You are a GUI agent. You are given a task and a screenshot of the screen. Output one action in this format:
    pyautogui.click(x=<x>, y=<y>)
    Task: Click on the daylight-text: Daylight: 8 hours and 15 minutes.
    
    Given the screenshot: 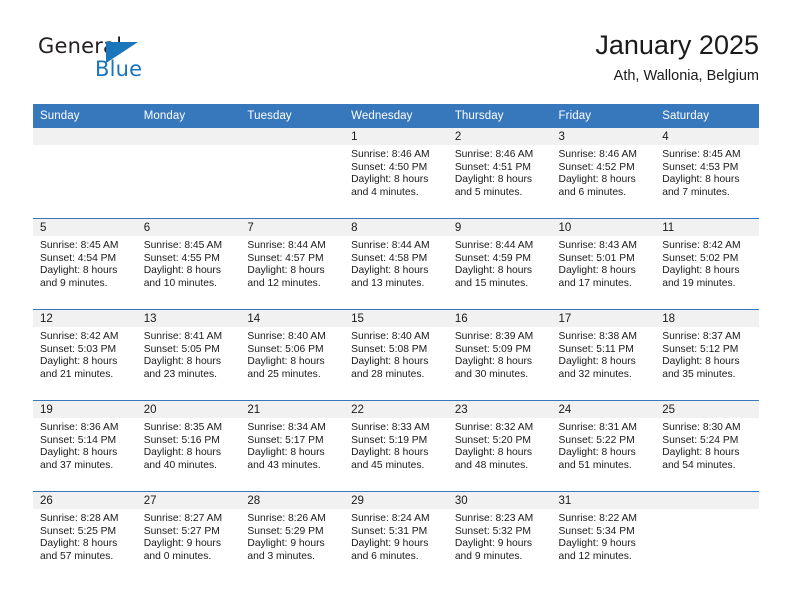 What is the action you would take?
    pyautogui.click(x=493, y=277)
    